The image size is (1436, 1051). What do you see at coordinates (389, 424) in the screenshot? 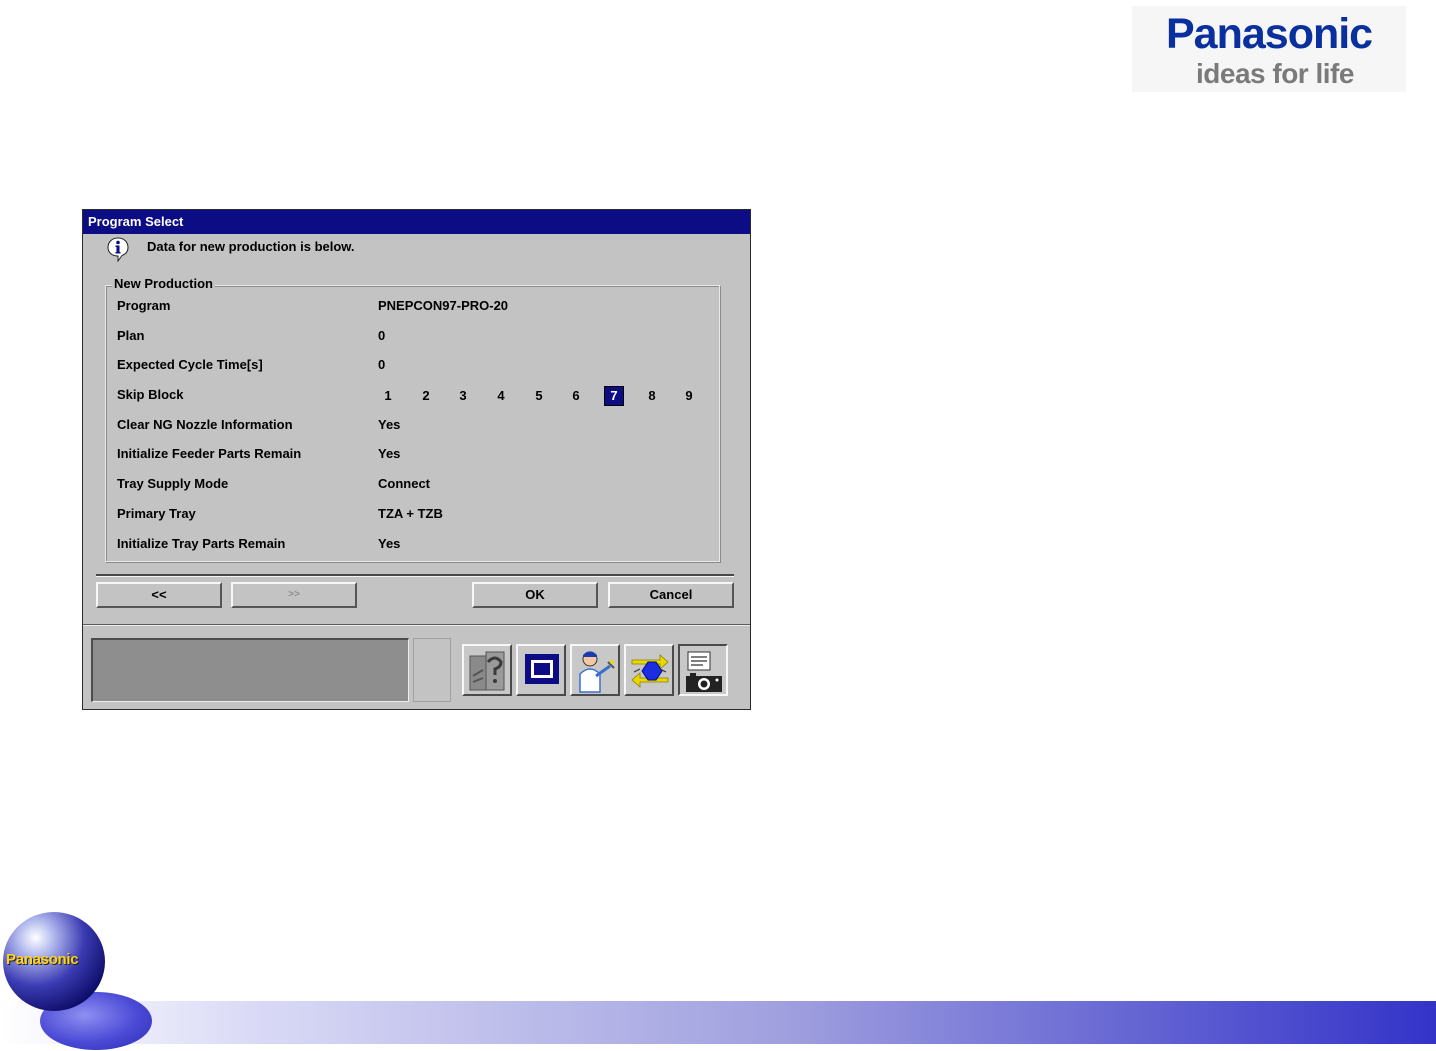
I see `clear-ng-nozzle-value: Yes` at bounding box center [389, 424].